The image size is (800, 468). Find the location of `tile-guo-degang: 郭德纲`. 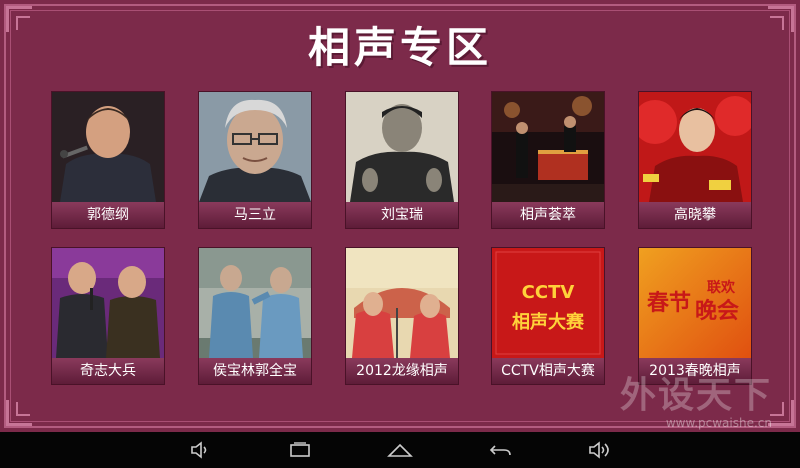

tile-guo-degang: 郭德纲 is located at coordinates (108, 160).